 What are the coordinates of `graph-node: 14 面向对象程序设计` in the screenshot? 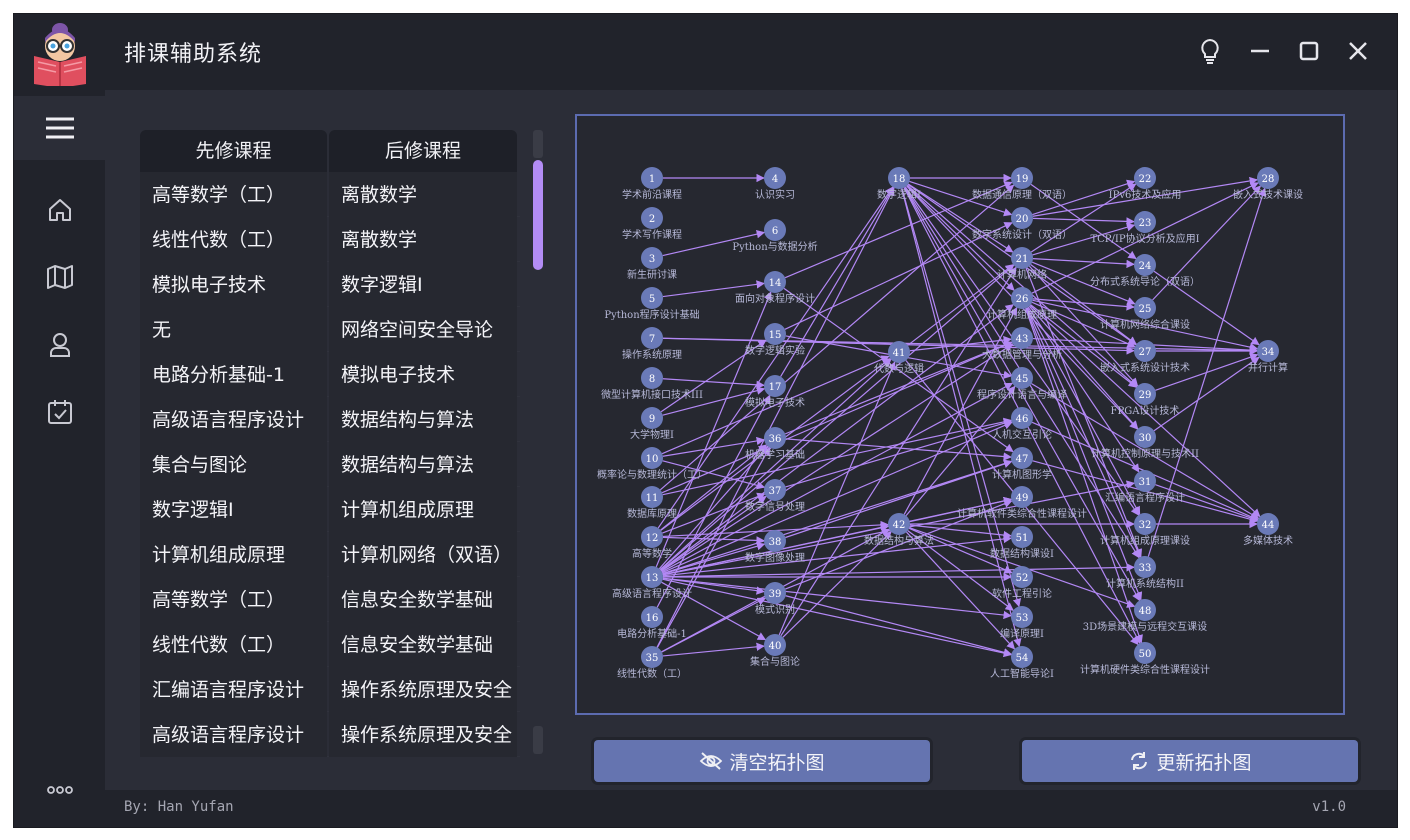 It's located at (775, 288).